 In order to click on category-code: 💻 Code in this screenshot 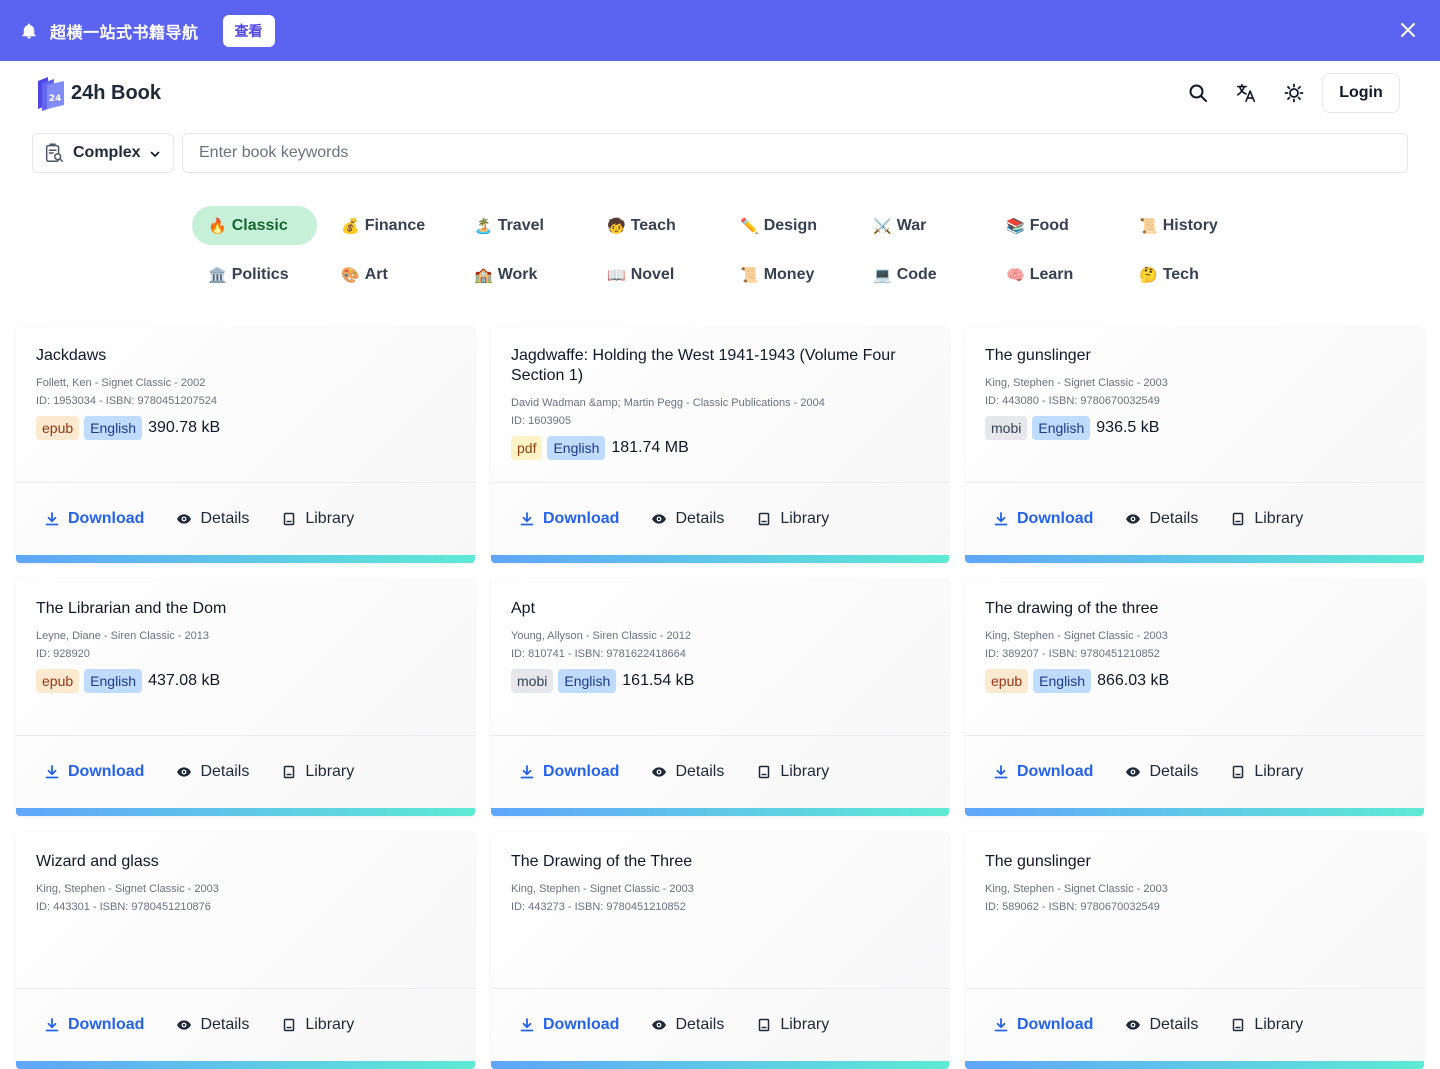, I will do `click(919, 274)`.